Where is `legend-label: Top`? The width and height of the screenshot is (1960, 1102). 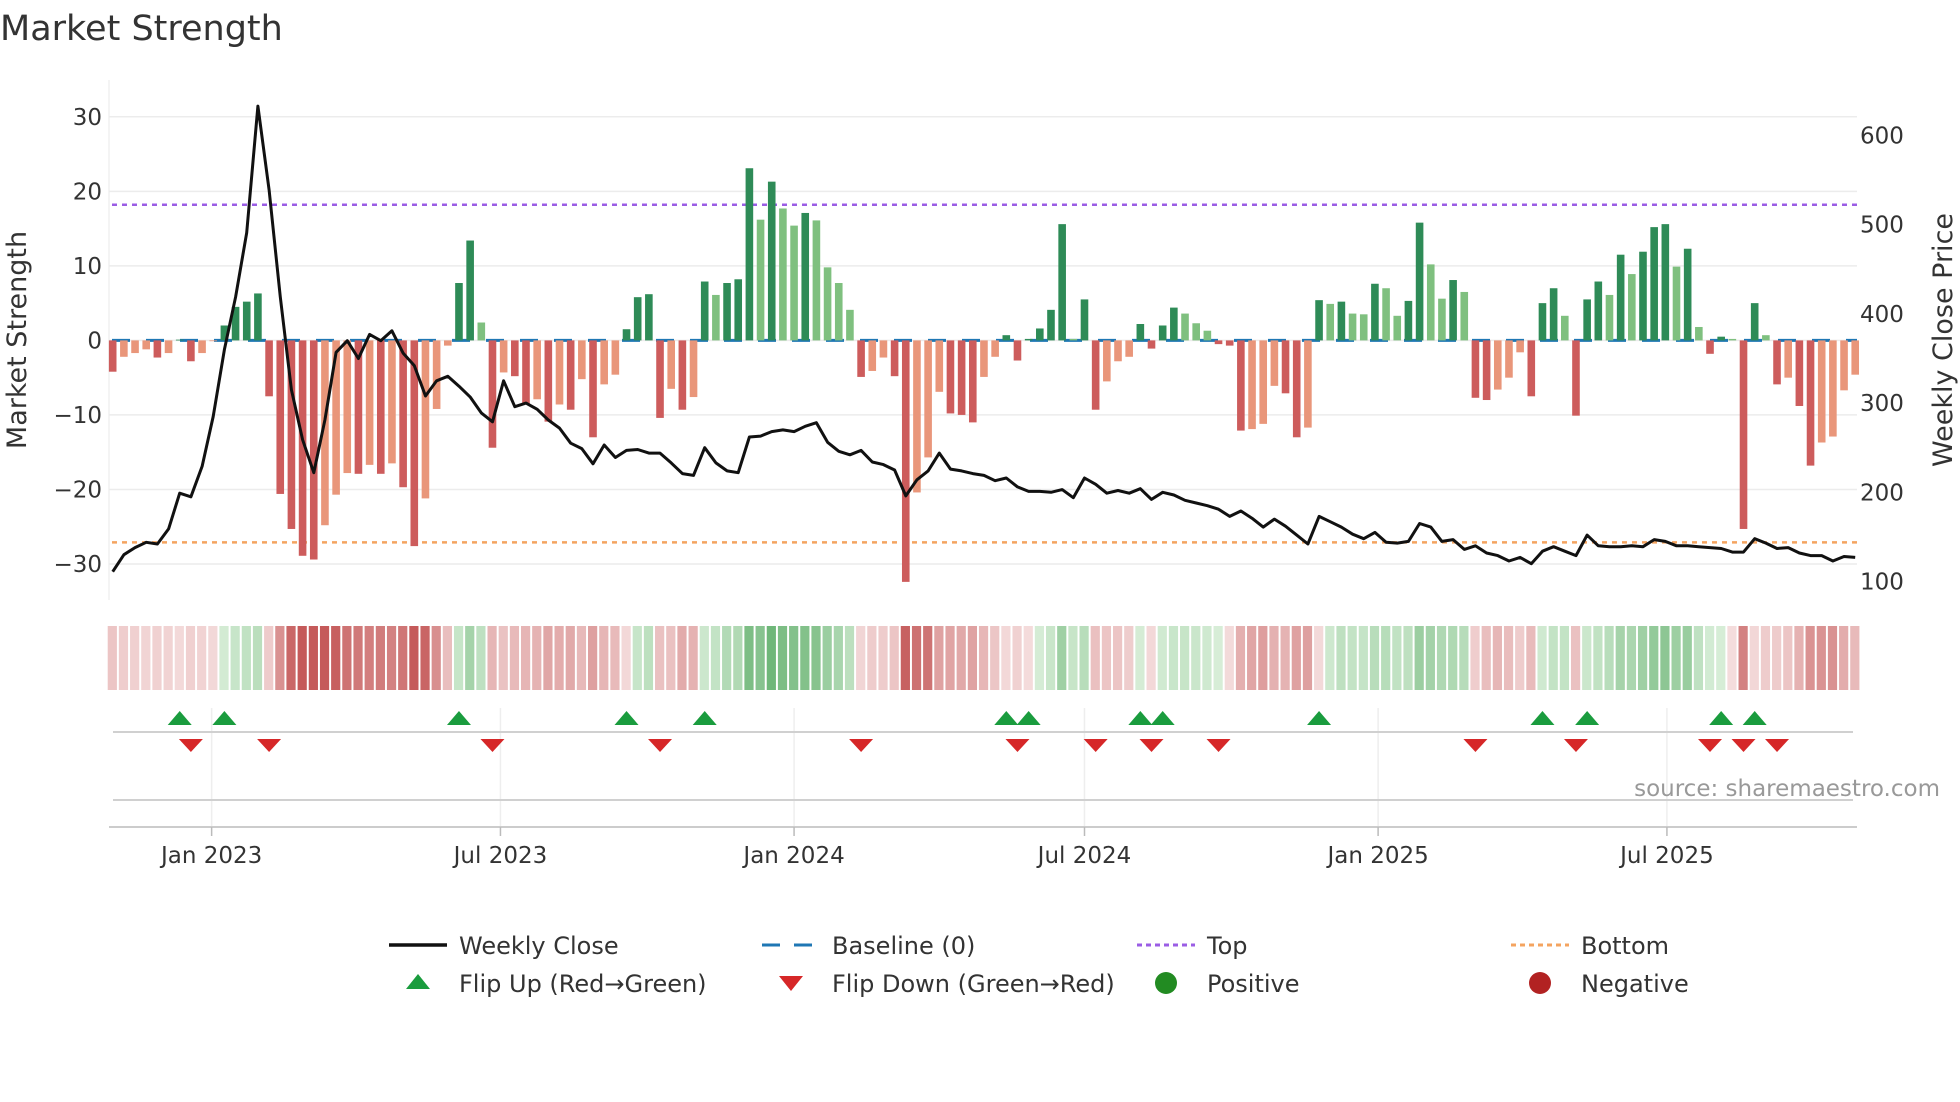
legend-label: Top is located at coordinates (1227, 946).